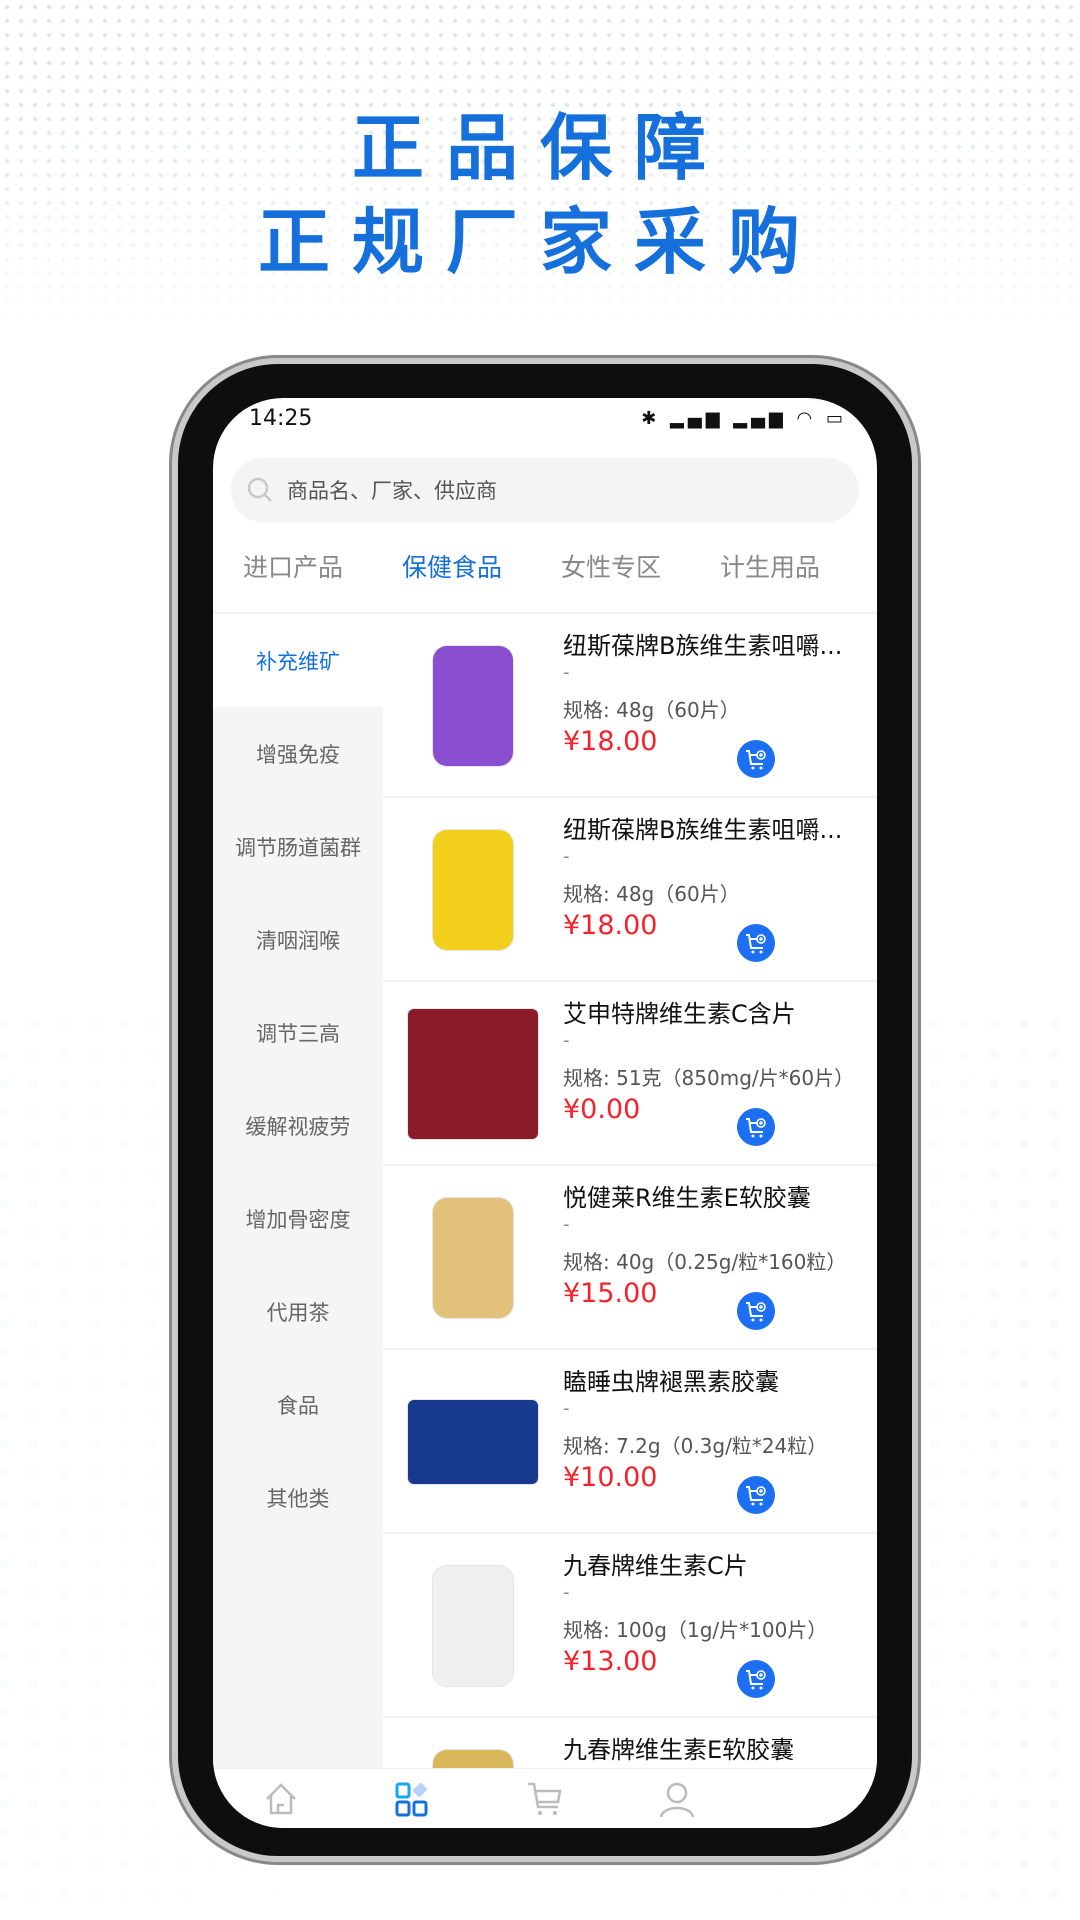  I want to click on tab-imported: 进口产品, so click(293, 566).